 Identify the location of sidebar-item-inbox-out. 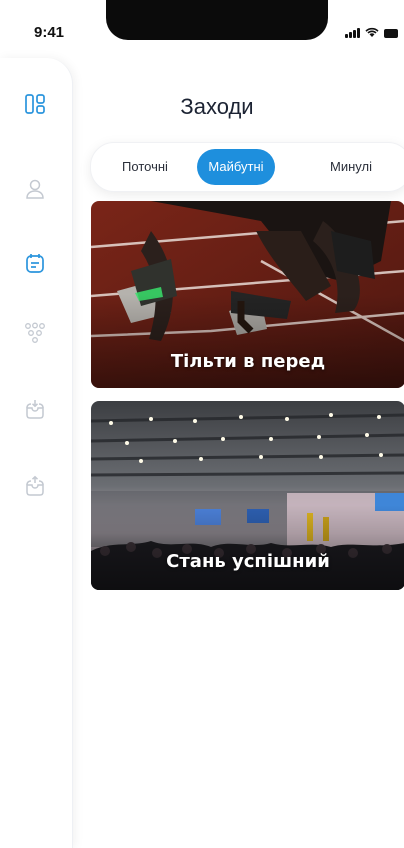
(35, 486).